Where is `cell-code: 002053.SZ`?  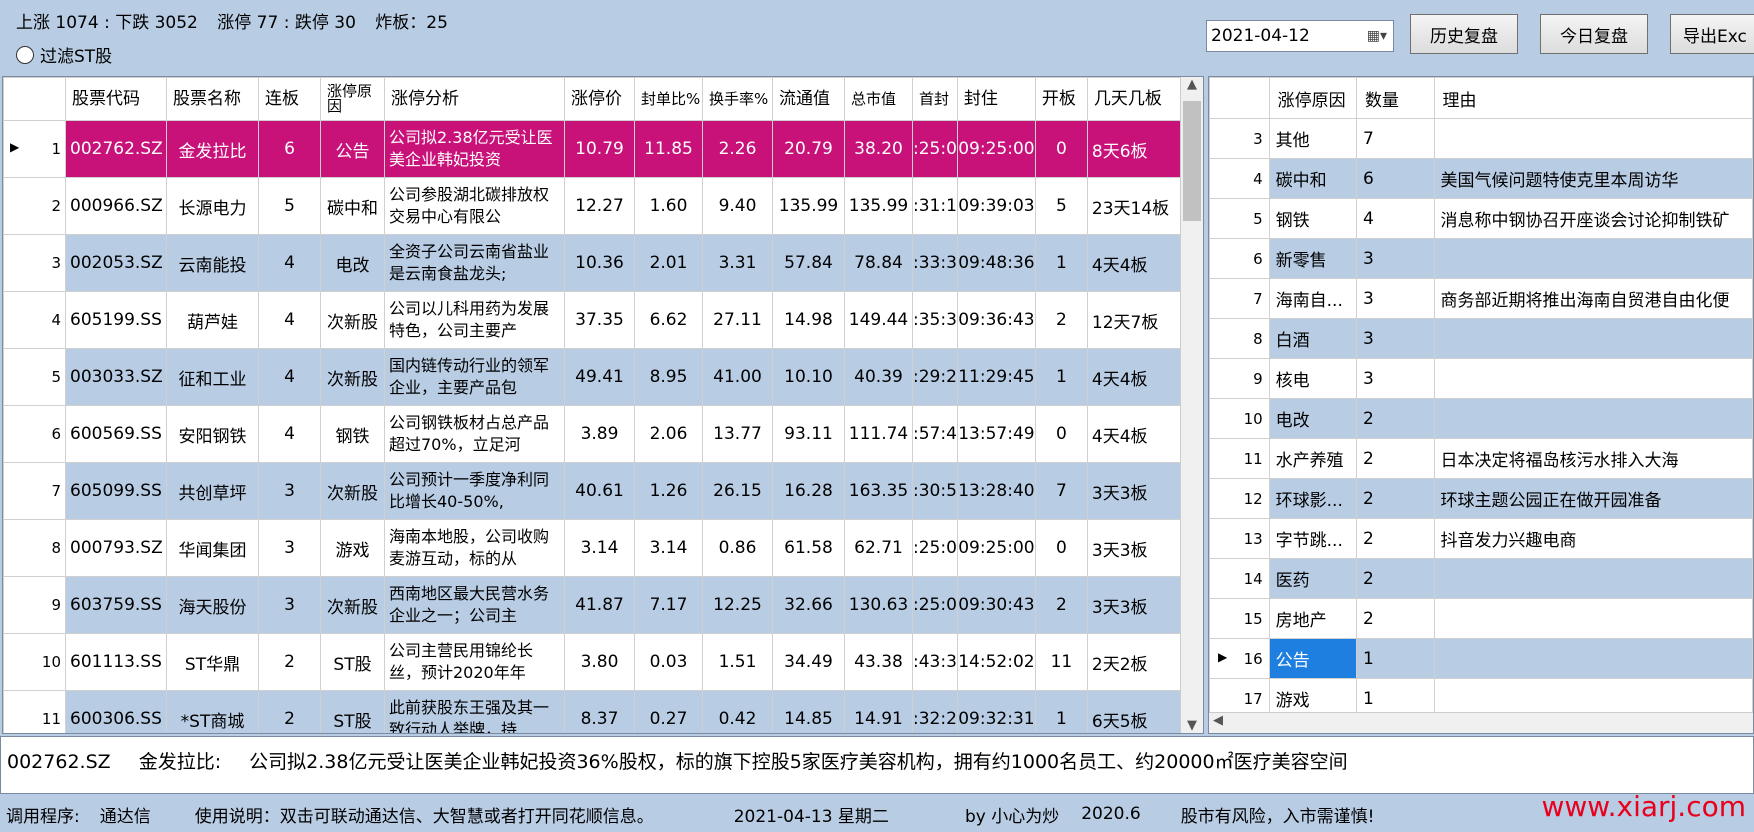 cell-code: 002053.SZ is located at coordinates (116, 263).